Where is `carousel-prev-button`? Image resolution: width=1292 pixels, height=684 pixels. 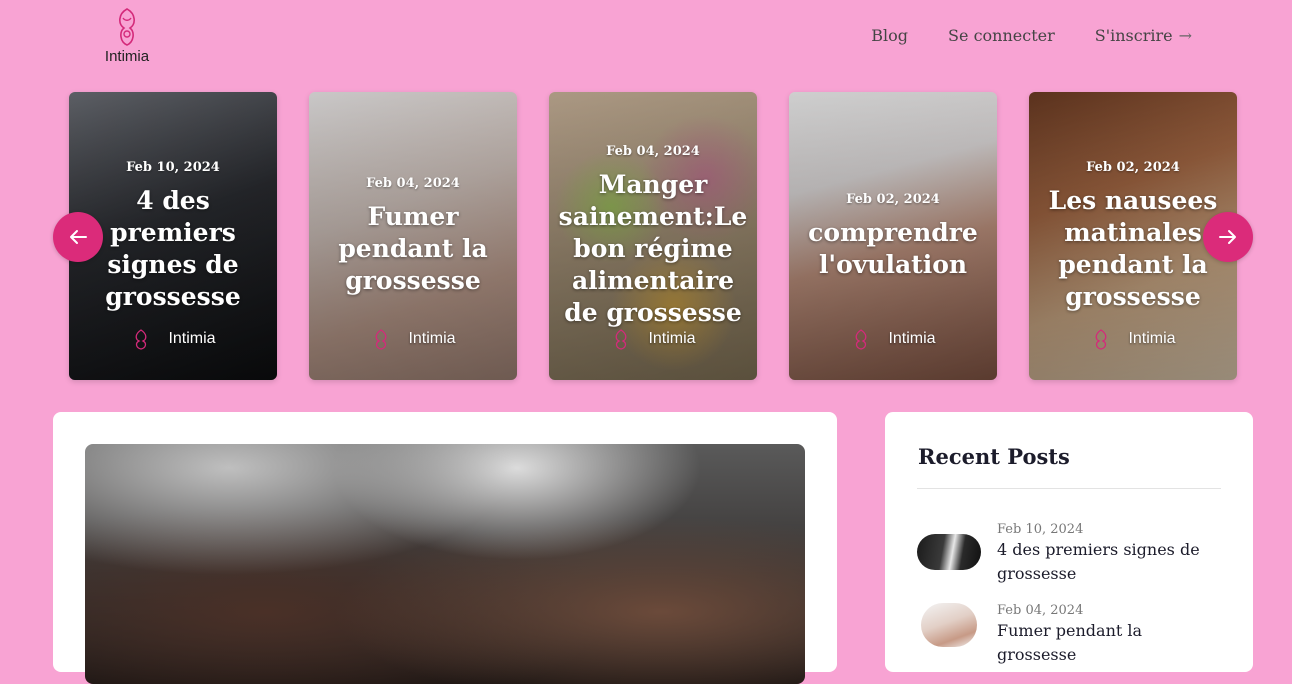
carousel-prev-button is located at coordinates (78, 237).